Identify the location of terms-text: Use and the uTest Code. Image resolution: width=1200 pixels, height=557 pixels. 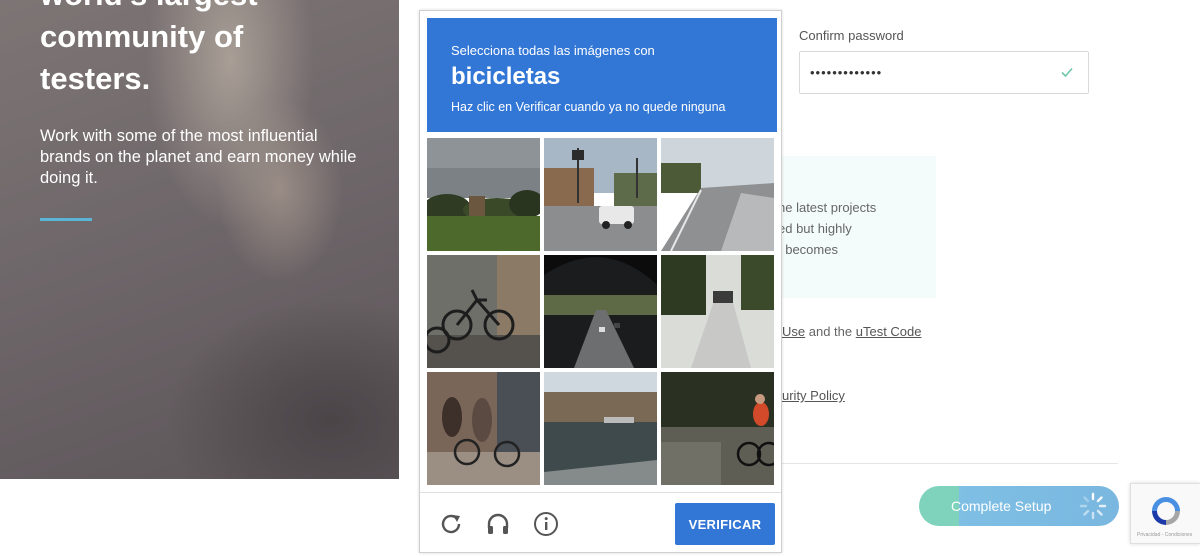
(852, 331).